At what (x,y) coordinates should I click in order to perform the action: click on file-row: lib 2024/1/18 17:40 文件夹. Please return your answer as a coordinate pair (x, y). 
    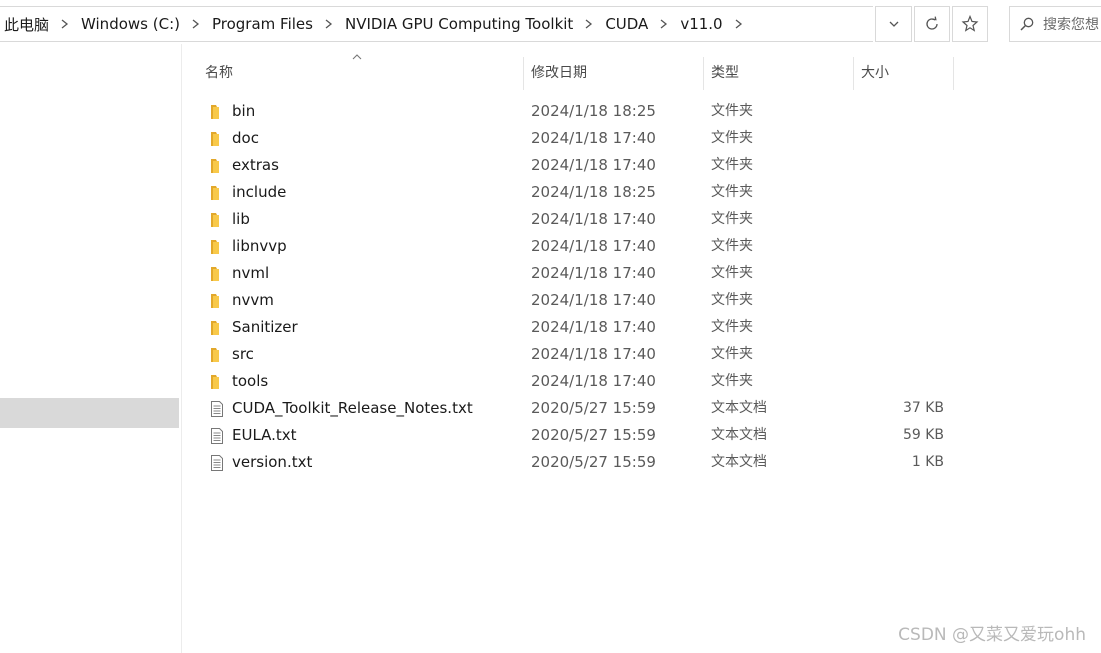
    Looking at the image, I should click on (577, 219).